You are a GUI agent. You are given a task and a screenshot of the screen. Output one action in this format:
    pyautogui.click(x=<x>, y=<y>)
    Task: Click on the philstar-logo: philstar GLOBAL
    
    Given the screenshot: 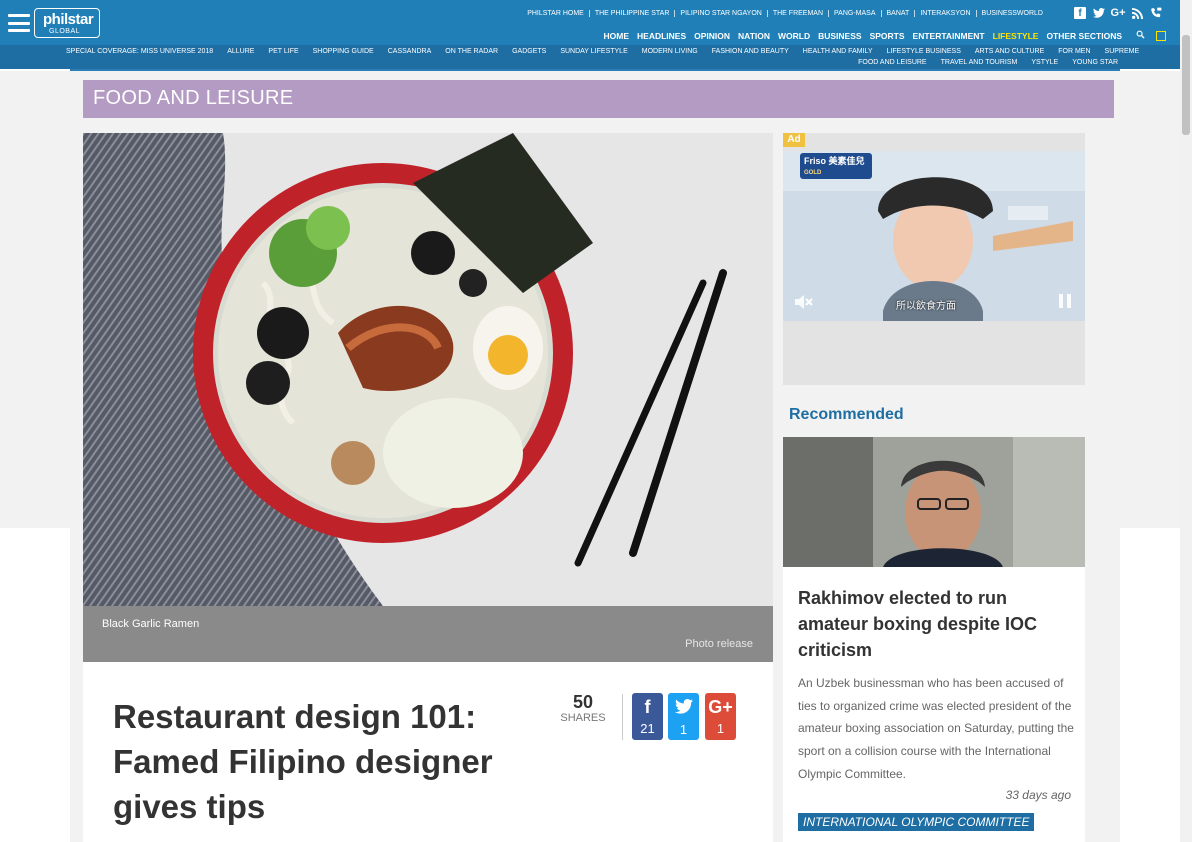 What is the action you would take?
    pyautogui.click(x=67, y=23)
    